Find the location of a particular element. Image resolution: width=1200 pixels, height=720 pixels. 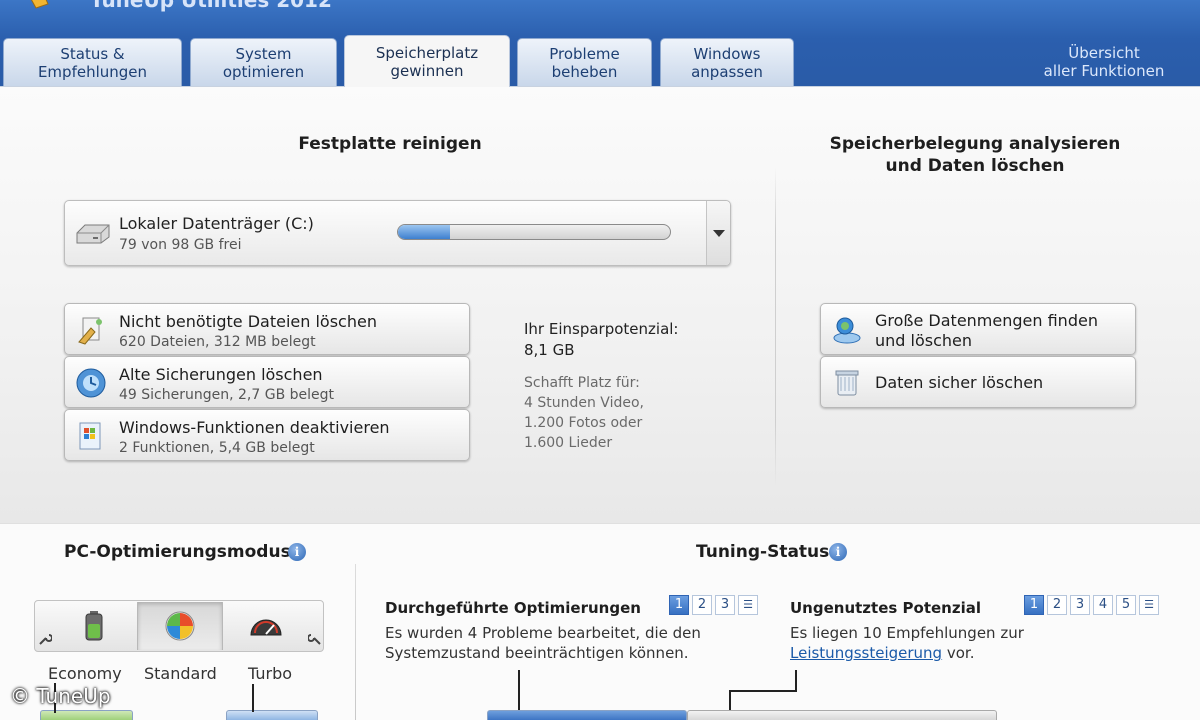

mode-selector is located at coordinates (179, 626).